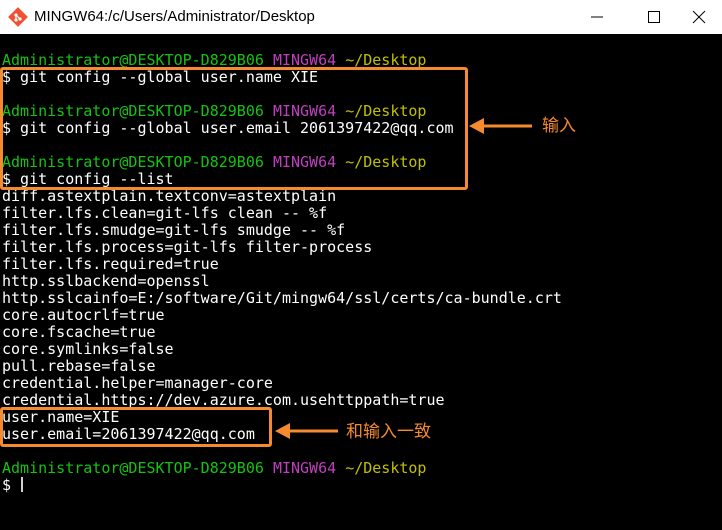 The image size is (722, 530). I want to click on output-line: pull.rebase=false, so click(79, 366).